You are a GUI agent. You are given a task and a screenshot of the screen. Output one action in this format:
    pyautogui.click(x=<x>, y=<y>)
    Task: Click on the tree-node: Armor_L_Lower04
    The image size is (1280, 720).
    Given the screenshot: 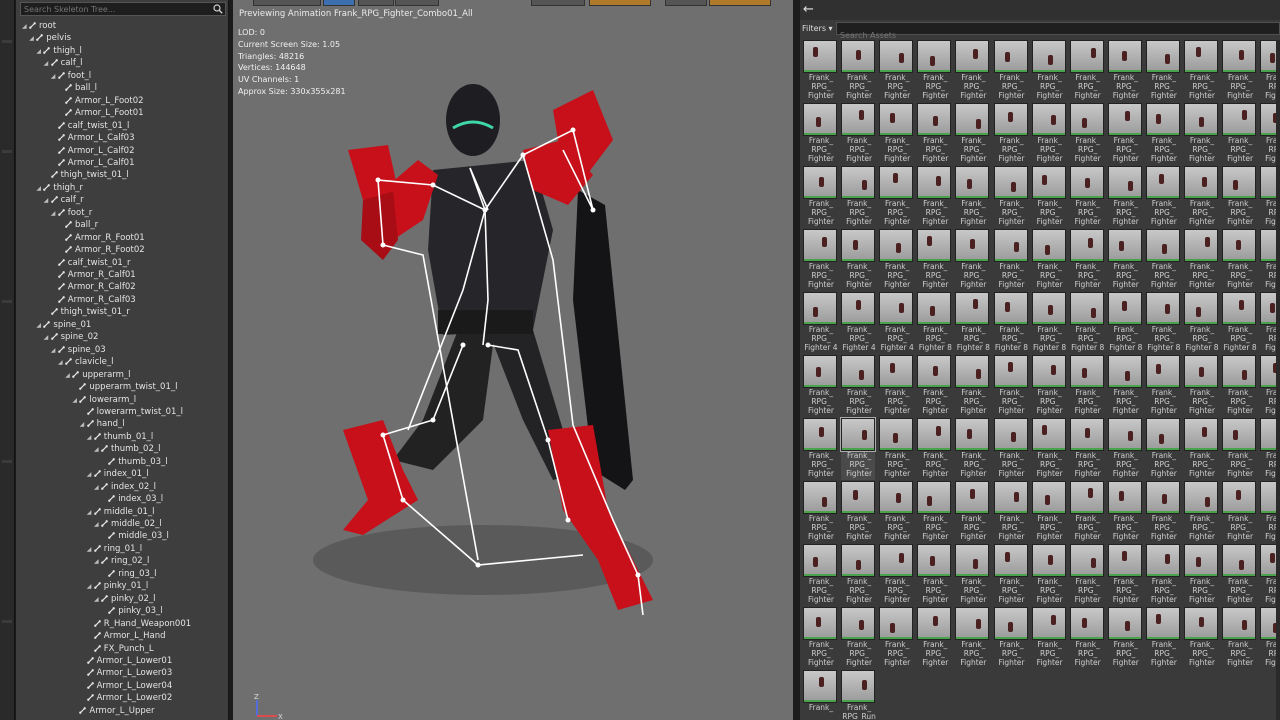 What is the action you would take?
    pyautogui.click(x=126, y=686)
    